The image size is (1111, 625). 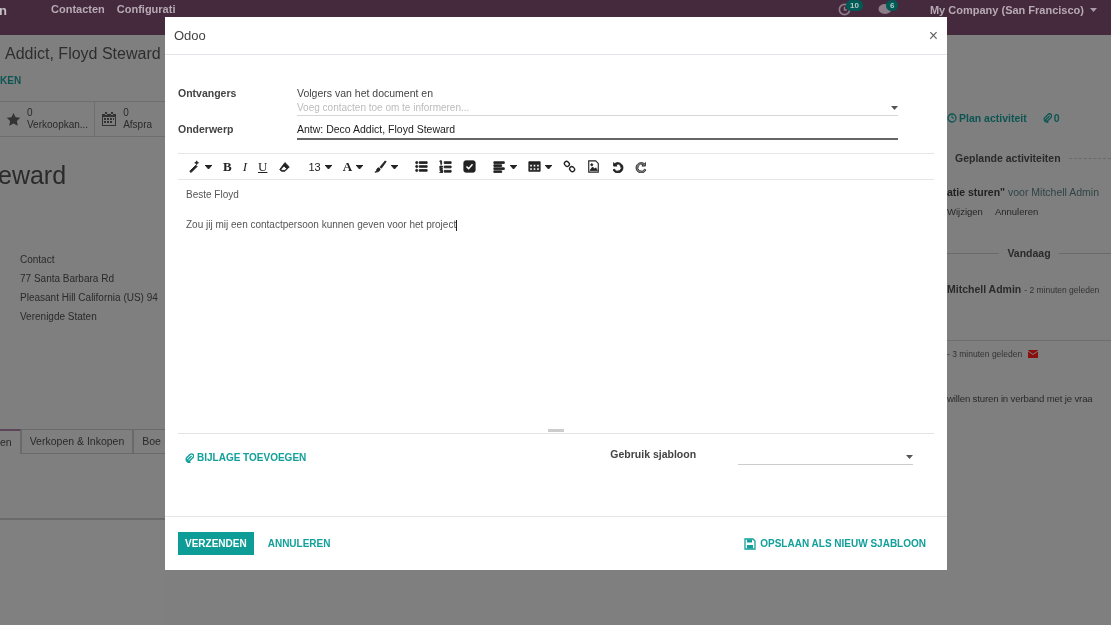 What do you see at coordinates (892, 5) in the screenshot?
I see `message-count-badge: 6` at bounding box center [892, 5].